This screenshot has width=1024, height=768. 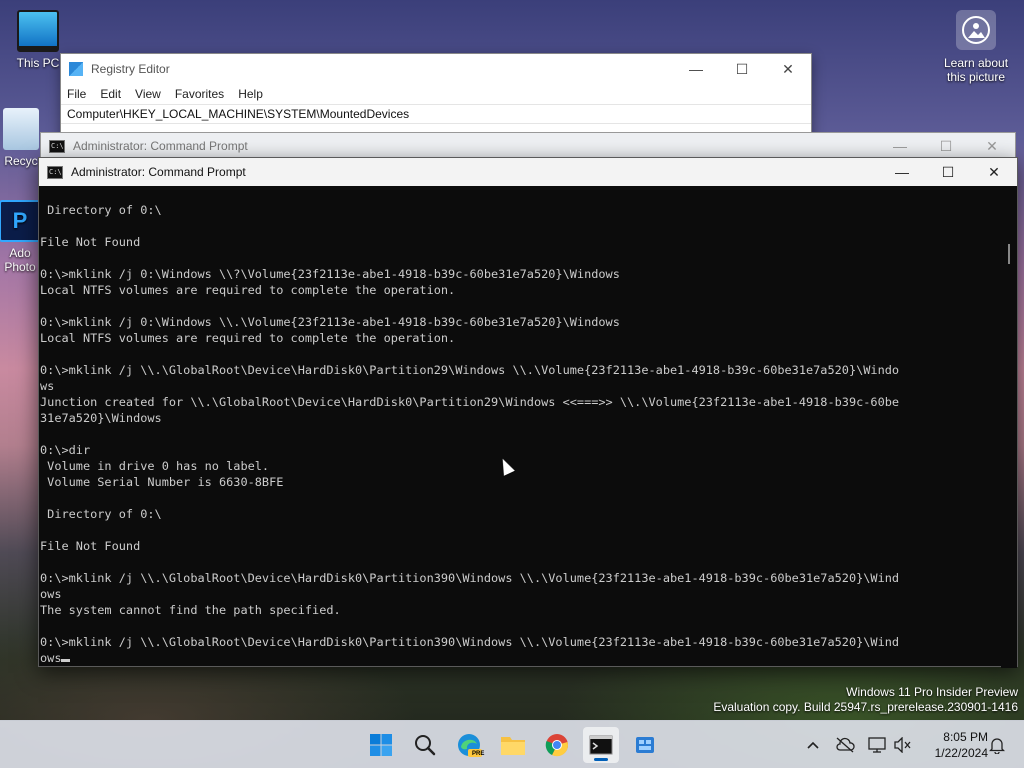 I want to click on file-explorer-button, so click(x=513, y=745).